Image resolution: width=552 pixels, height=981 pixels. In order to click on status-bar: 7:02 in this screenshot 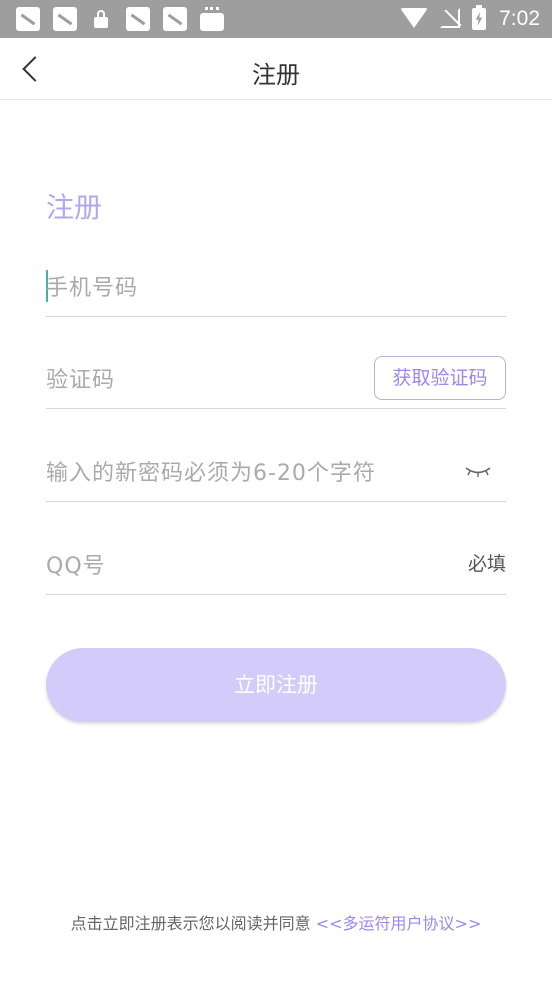, I will do `click(276, 19)`.